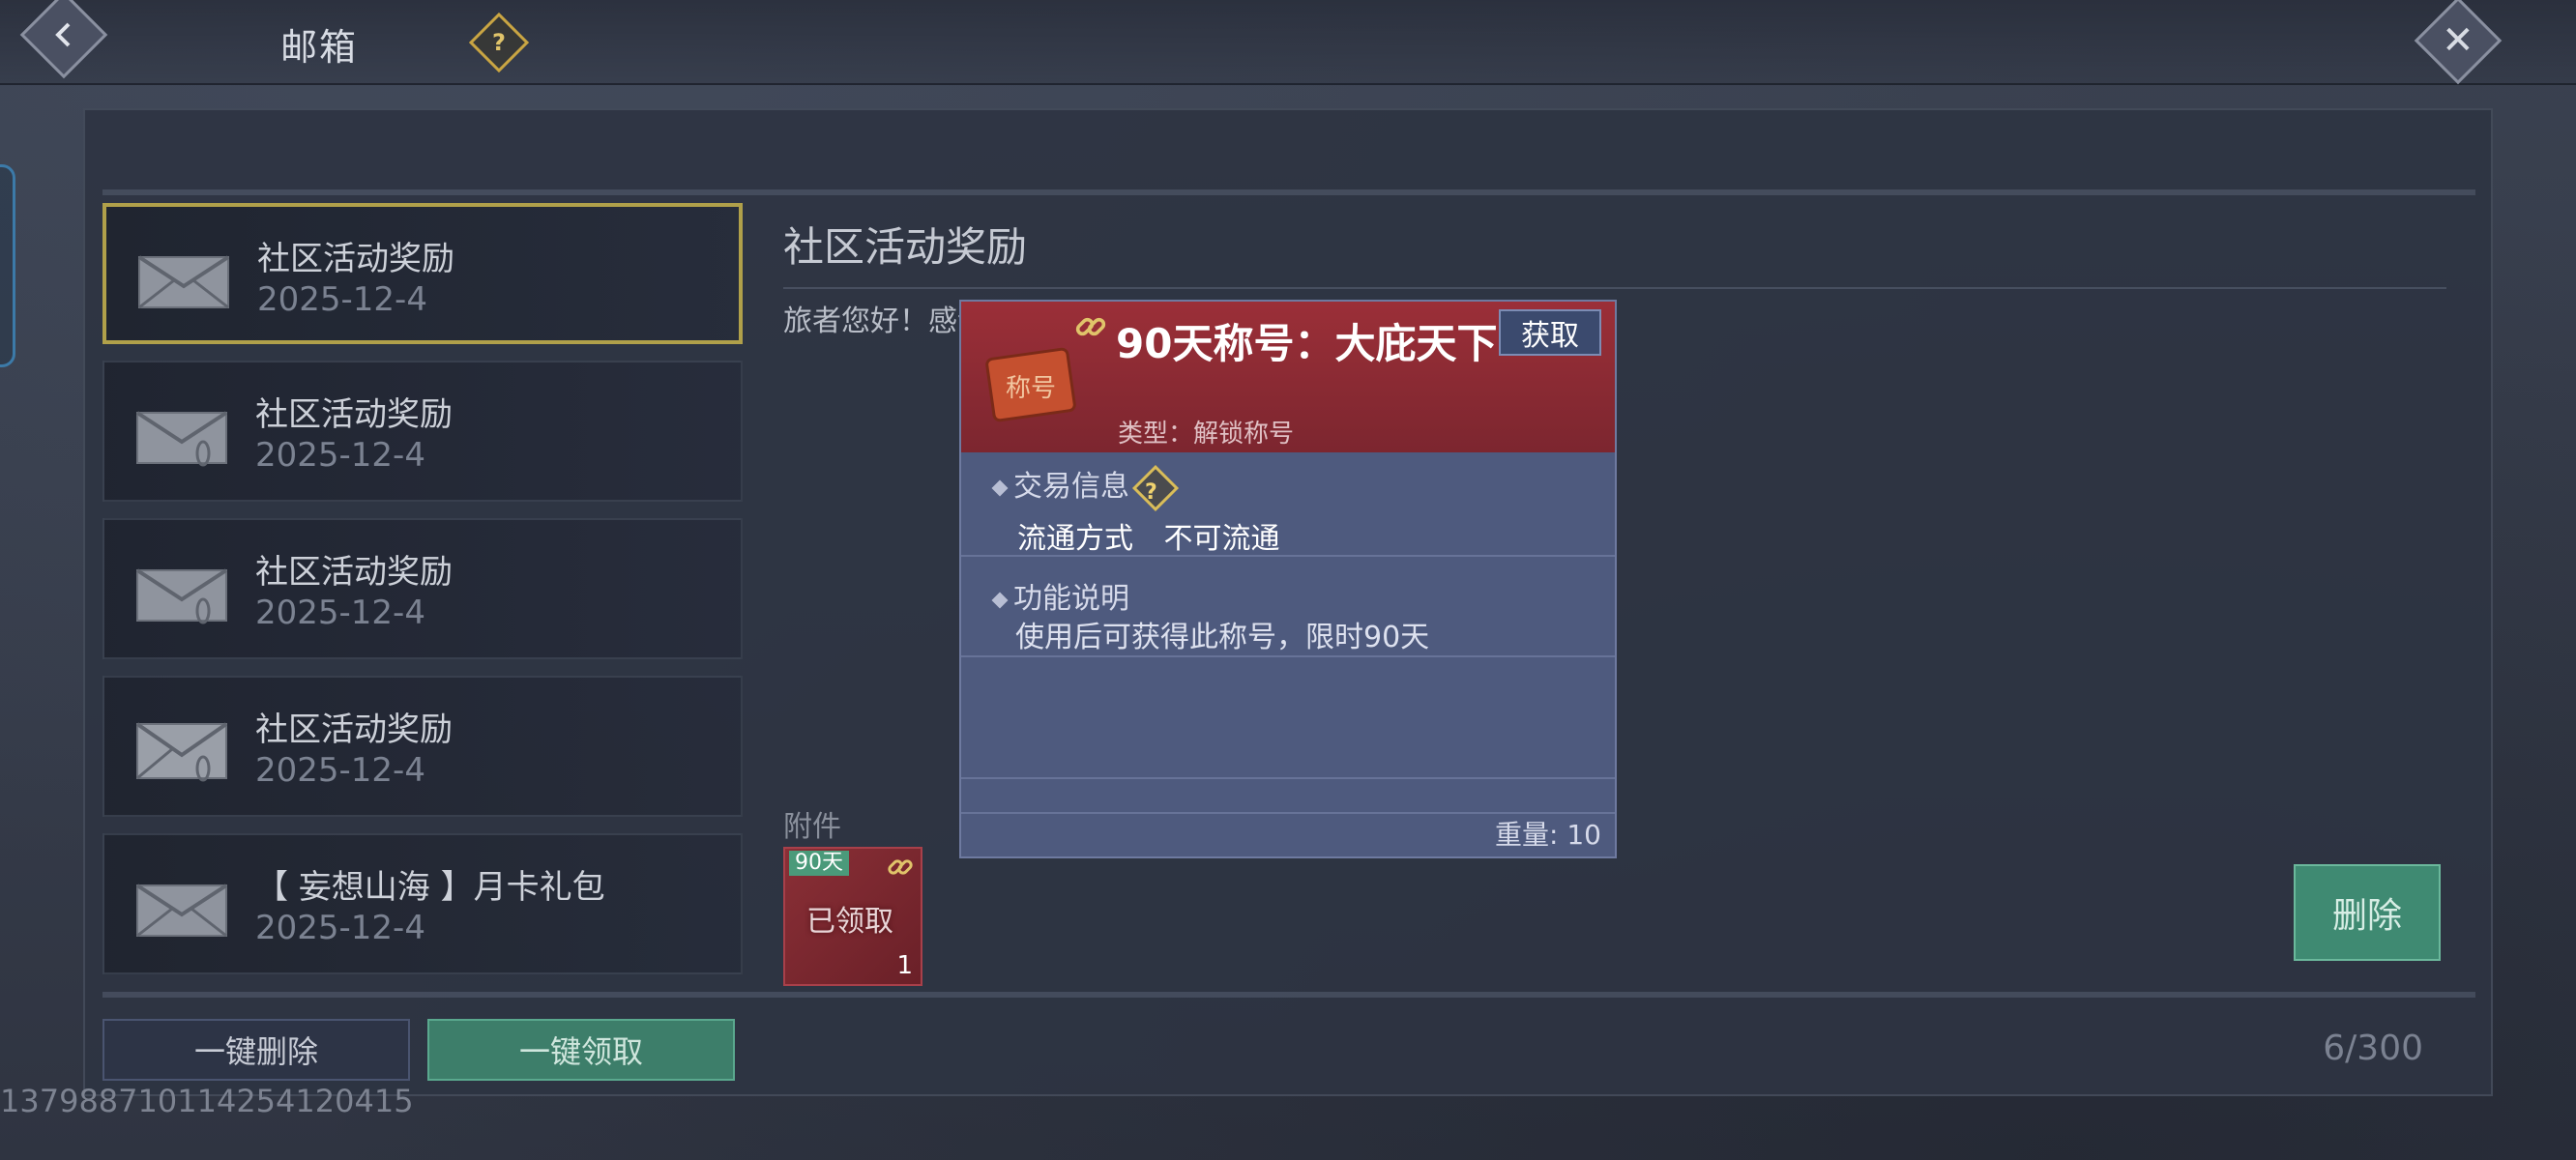 The height and width of the screenshot is (1160, 2576). I want to click on circulation-value: 不可流通, so click(1221, 539).